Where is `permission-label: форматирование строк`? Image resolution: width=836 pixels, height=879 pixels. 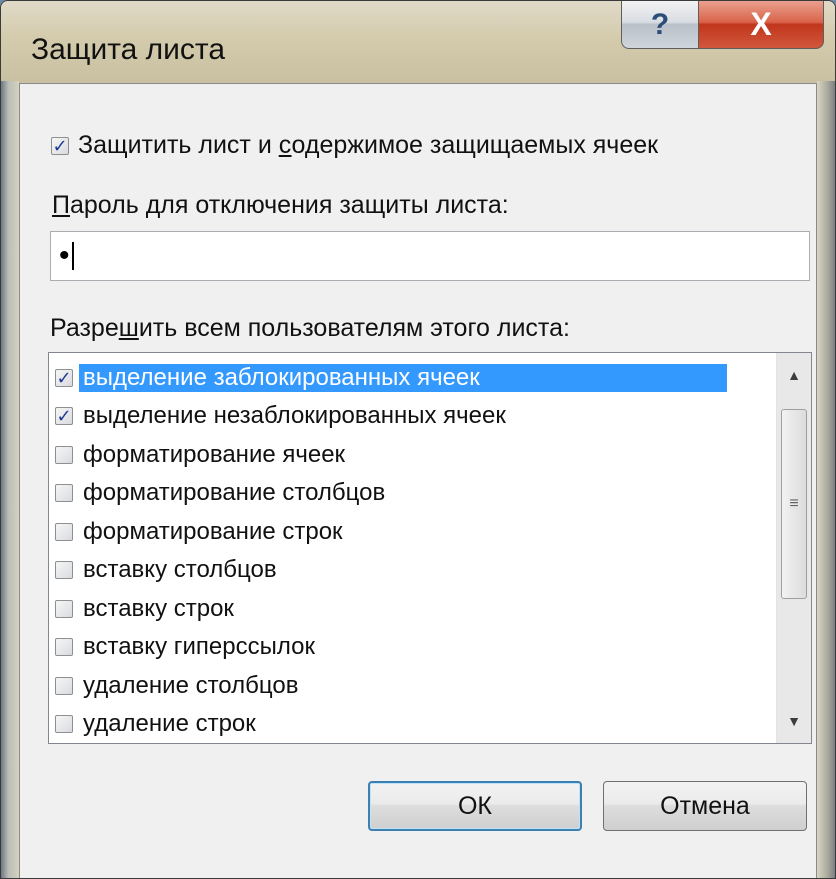
permission-label: форматирование строк is located at coordinates (213, 531).